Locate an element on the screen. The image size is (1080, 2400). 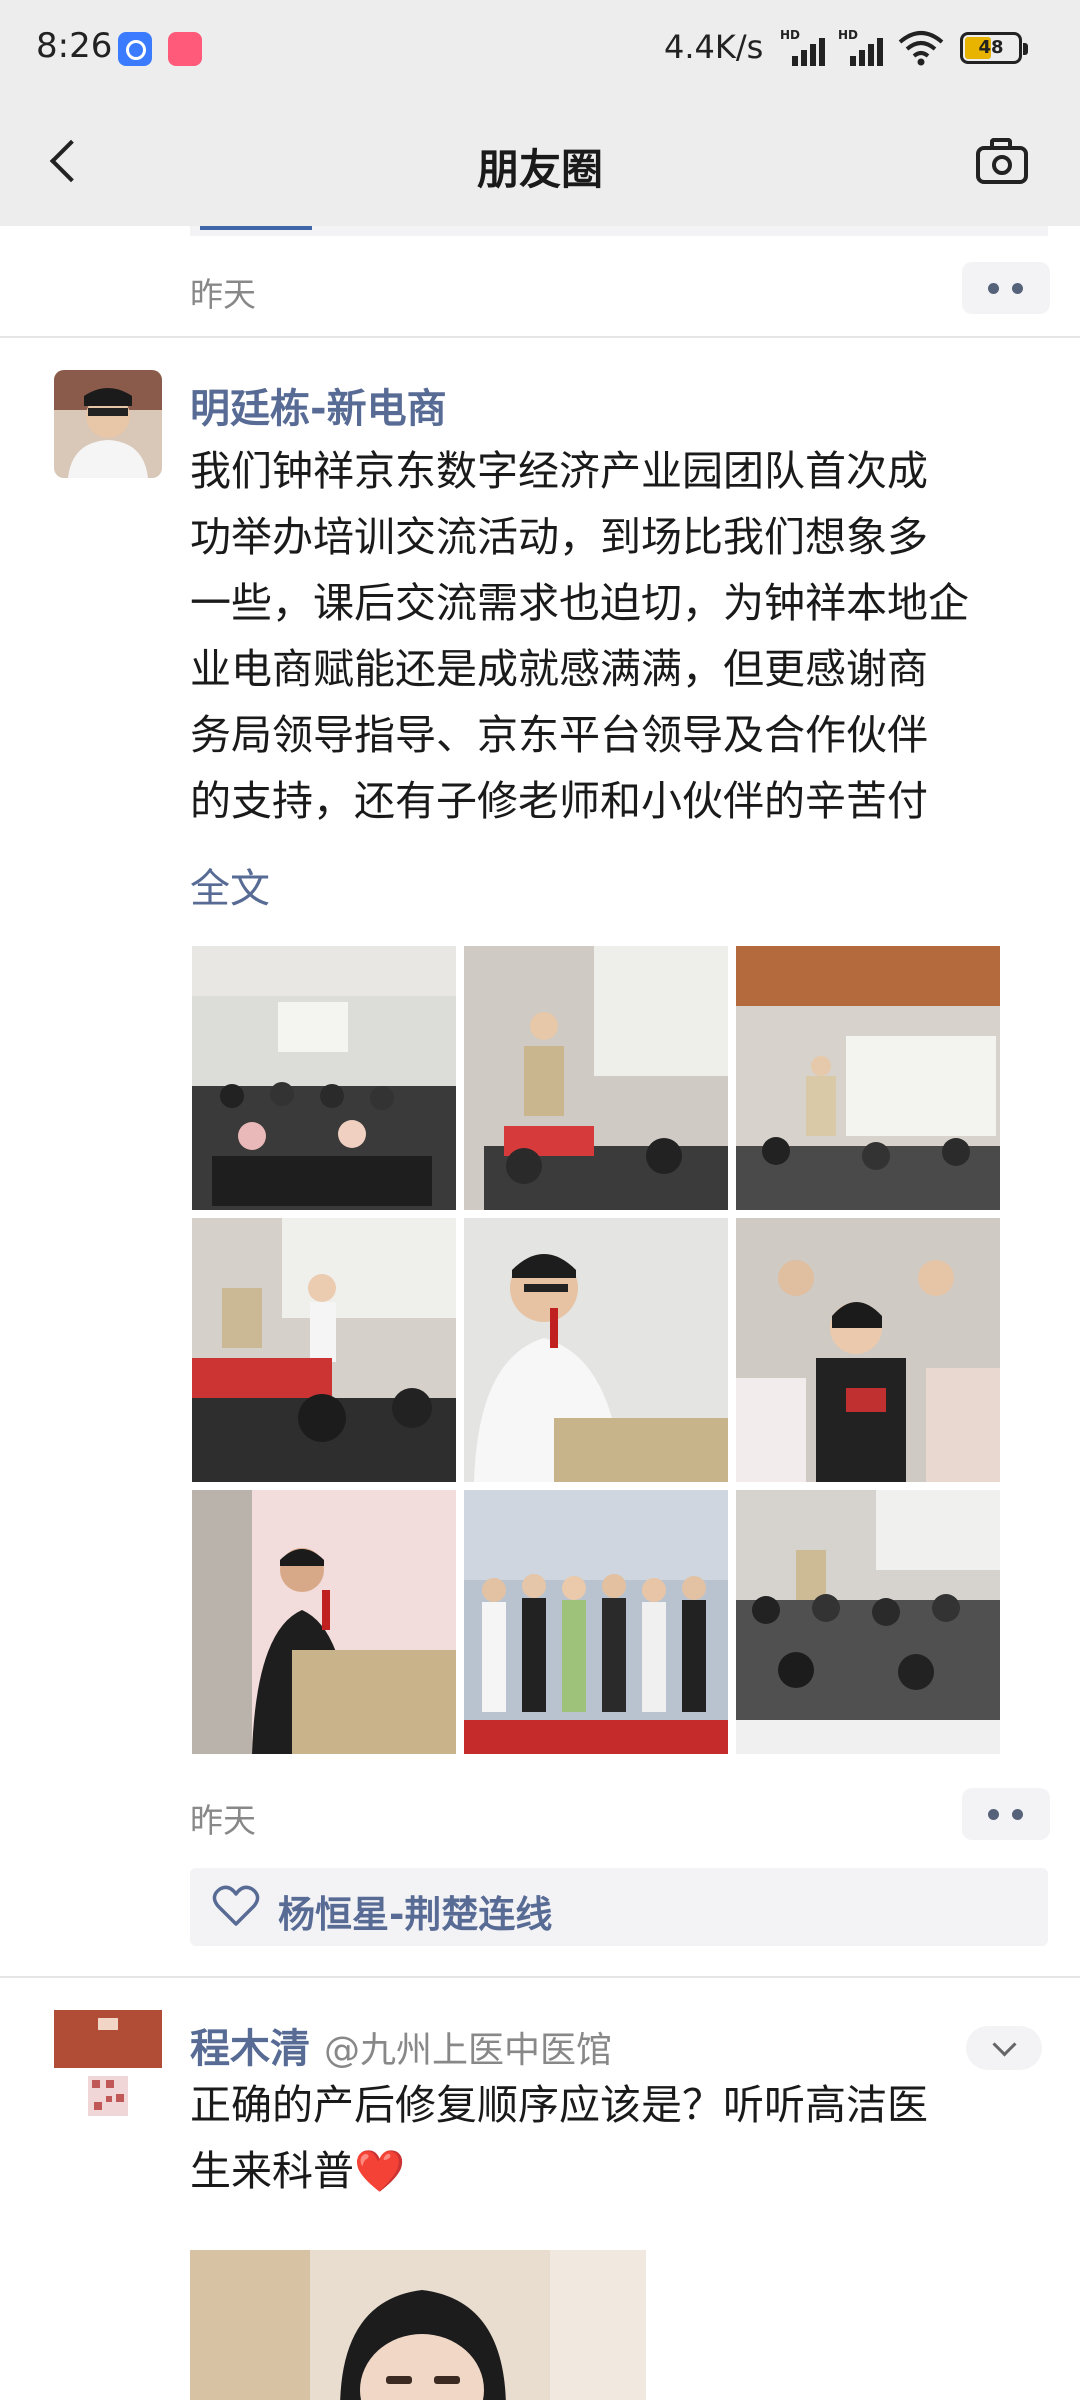
post-author-name: 明廷栋-新电商 is located at coordinates (318, 405).